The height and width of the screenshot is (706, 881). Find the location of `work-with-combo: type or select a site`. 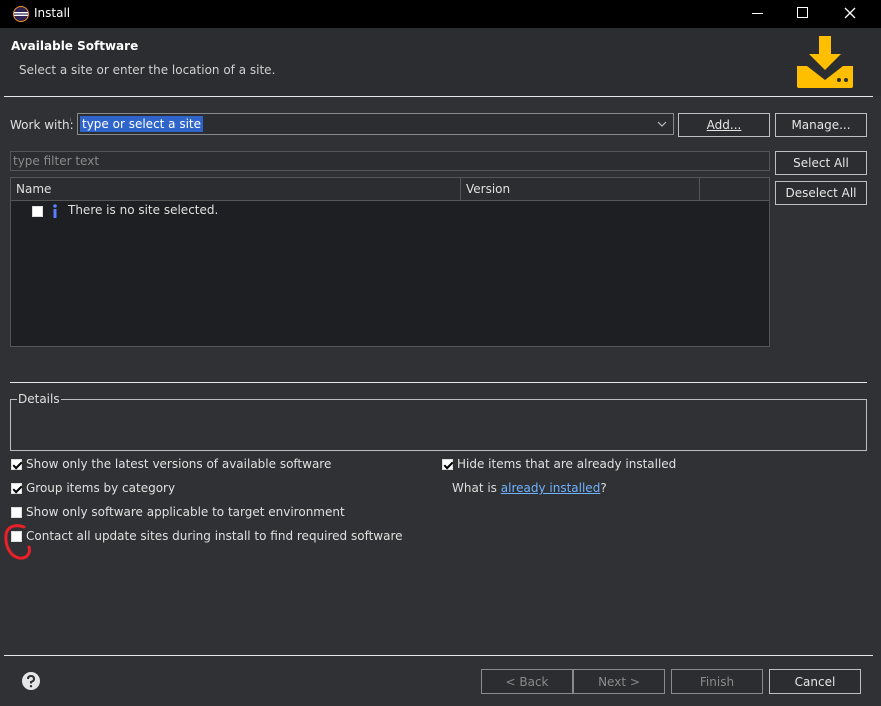

work-with-combo: type or select a site is located at coordinates (375, 124).